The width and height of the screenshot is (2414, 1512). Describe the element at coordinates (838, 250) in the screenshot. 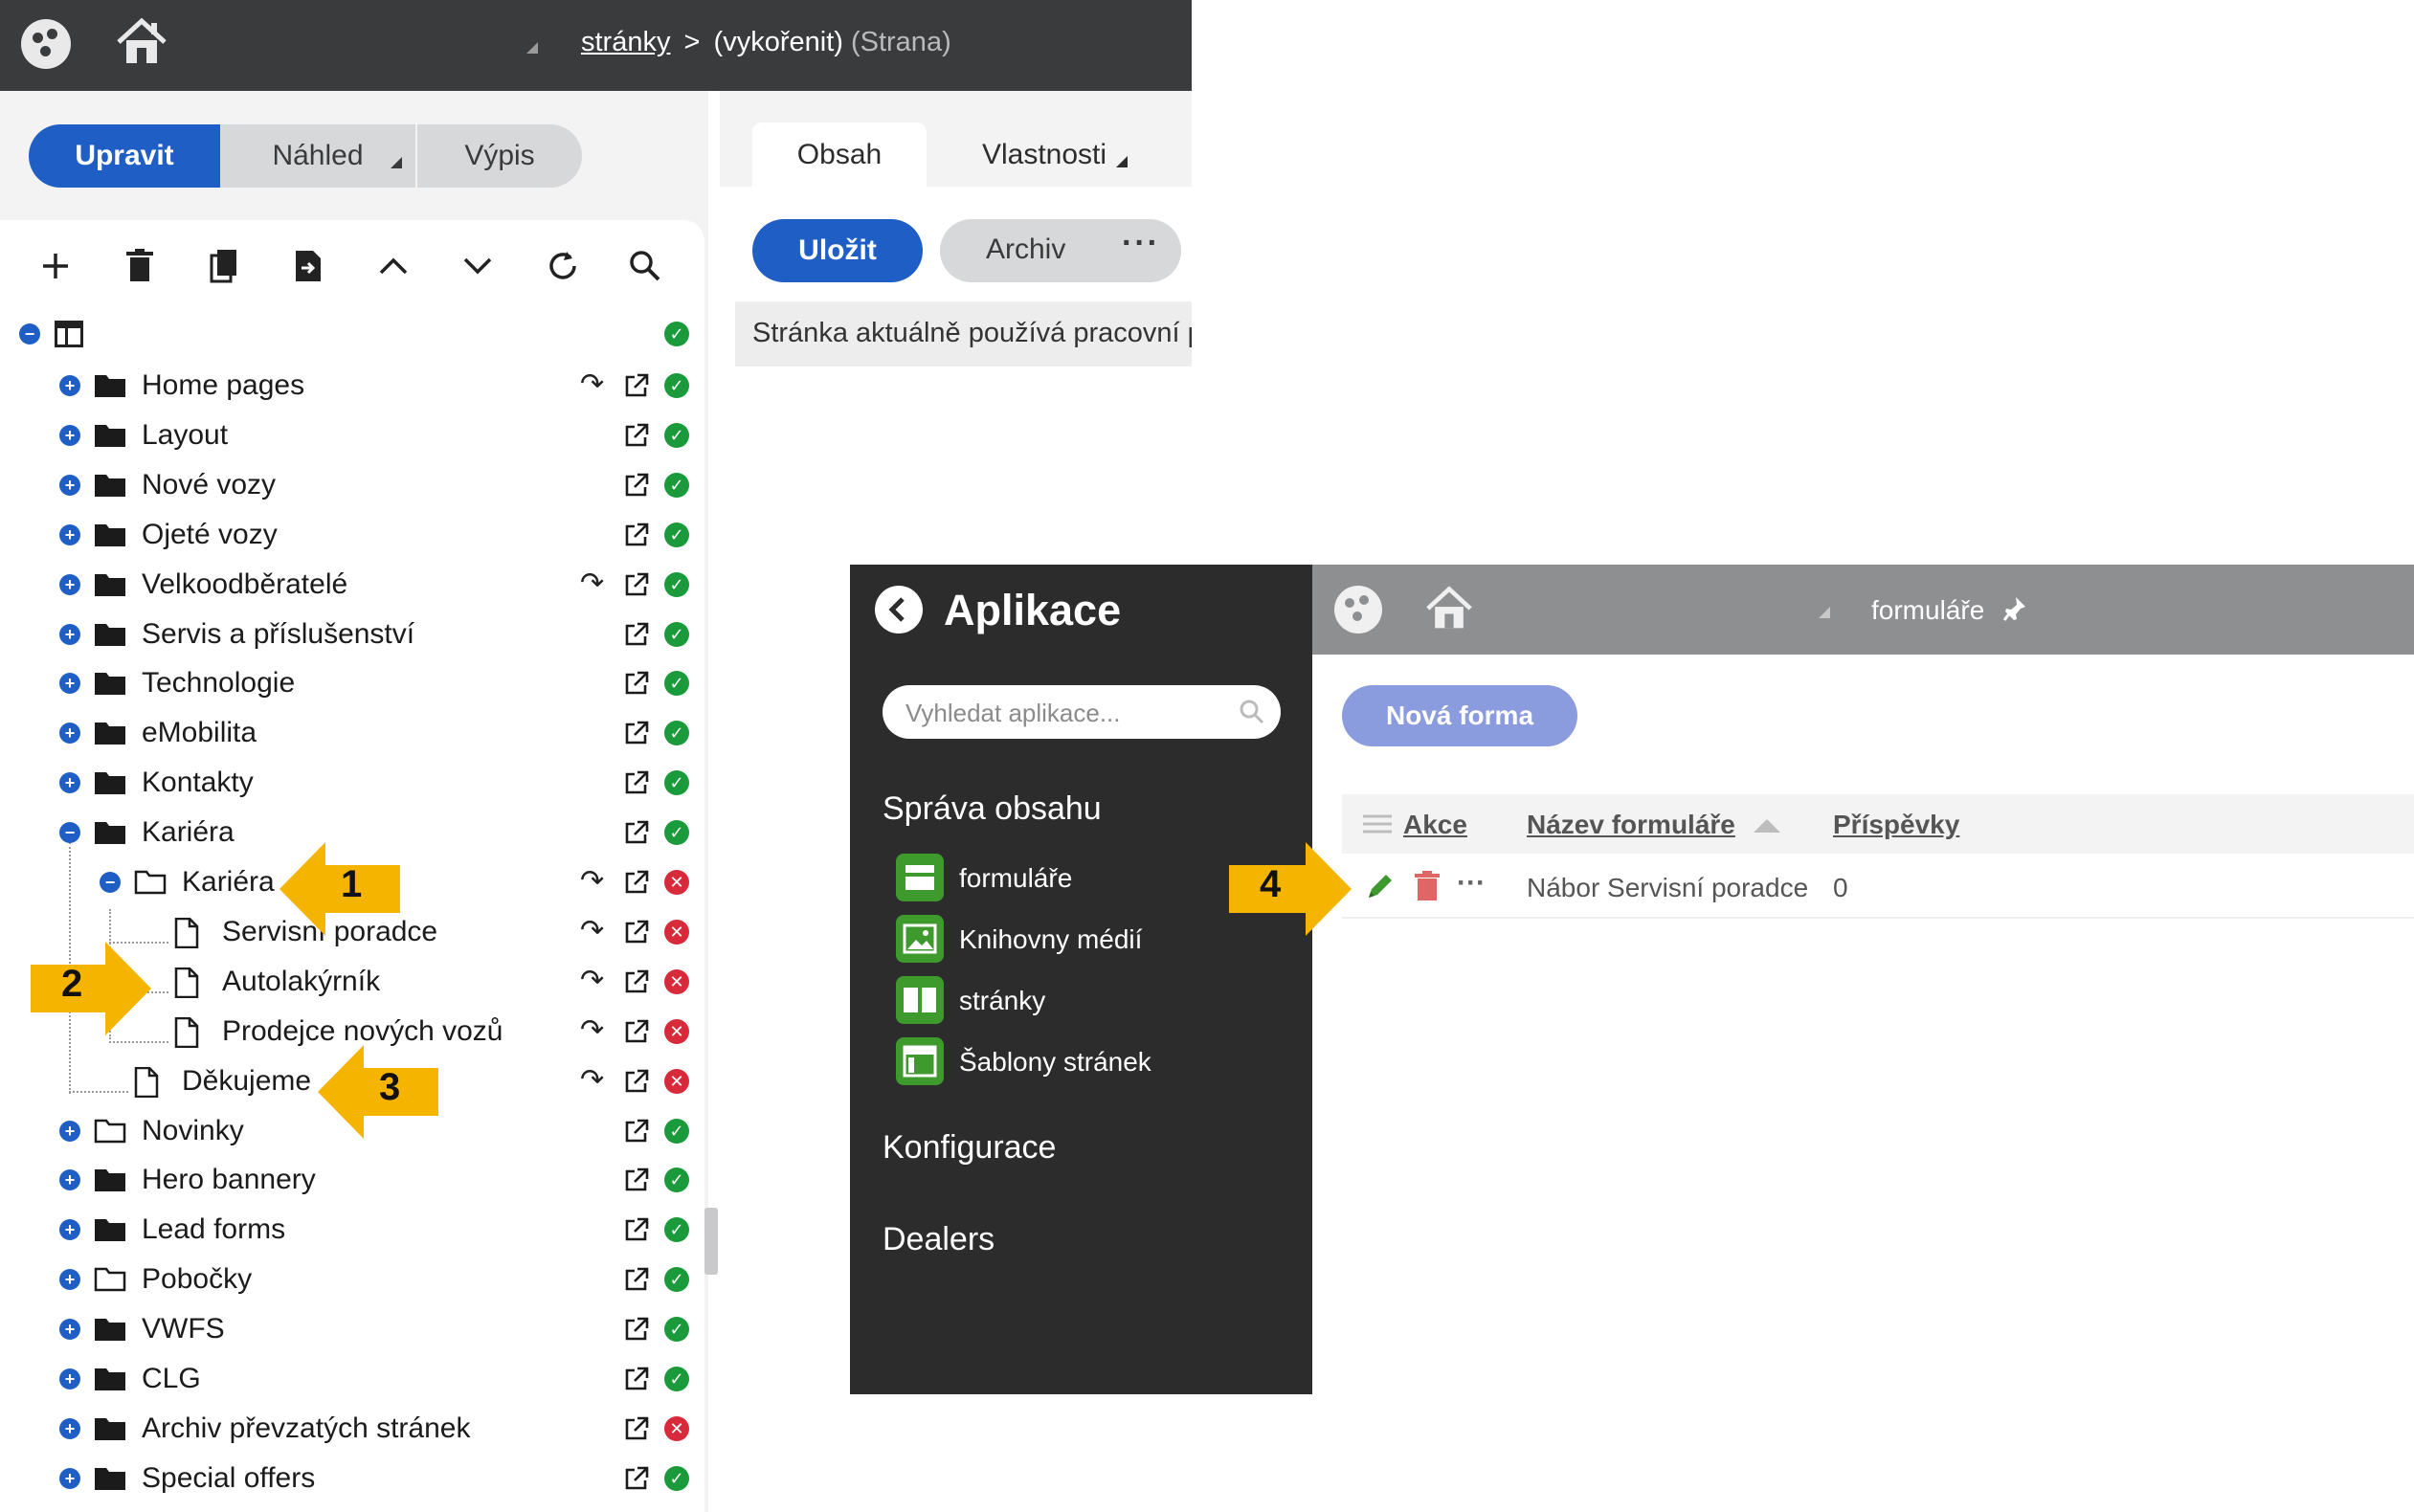

I see `save-button: Uložit` at that location.